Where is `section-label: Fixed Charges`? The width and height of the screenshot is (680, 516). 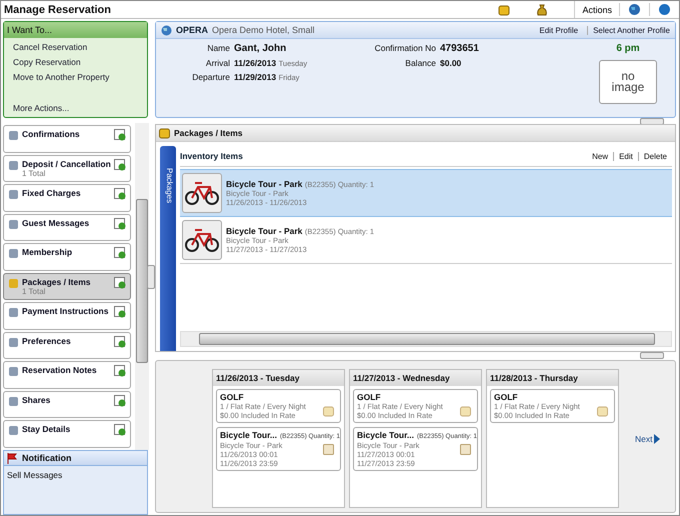
section-label: Fixed Charges is located at coordinates (52, 193).